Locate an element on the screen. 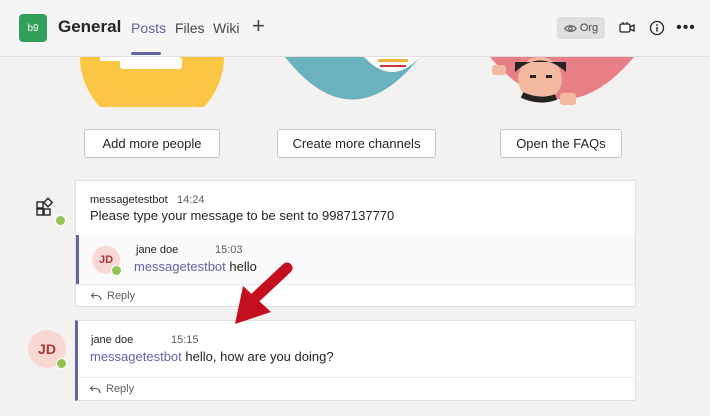 The height and width of the screenshot is (416, 710). more-options-icon: ••• is located at coordinates (686, 28).